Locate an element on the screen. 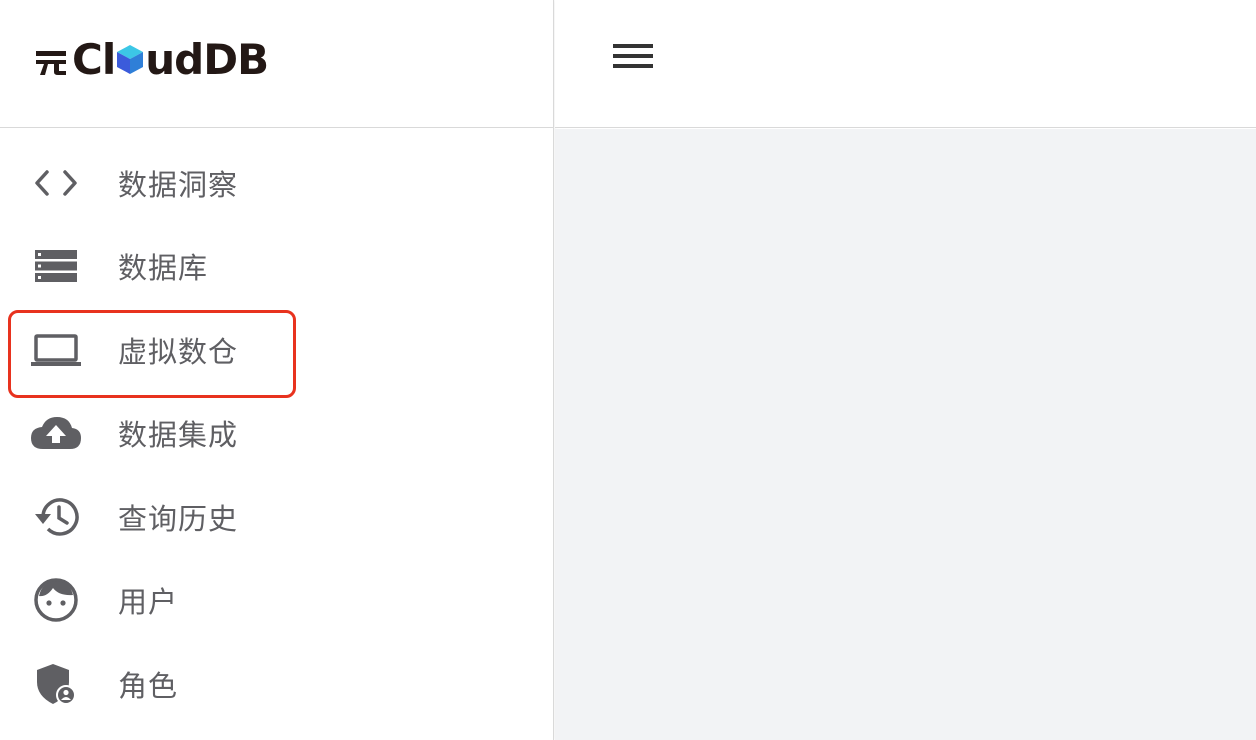  code-icon is located at coordinates (56, 183).